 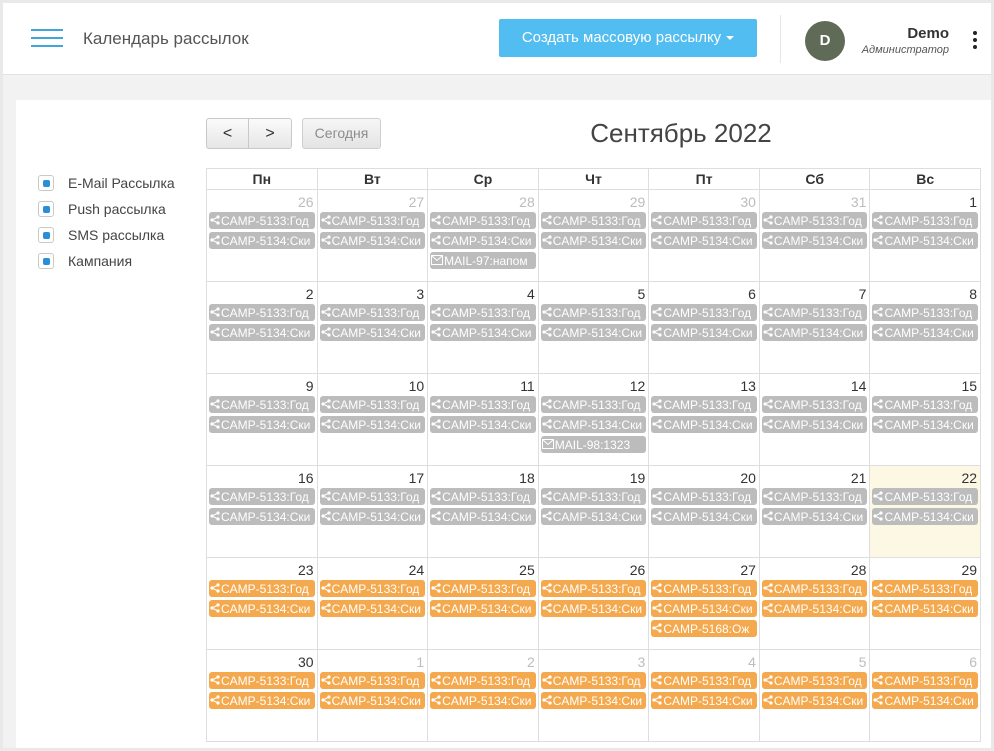 I want to click on day-number: 7, so click(x=815, y=294).